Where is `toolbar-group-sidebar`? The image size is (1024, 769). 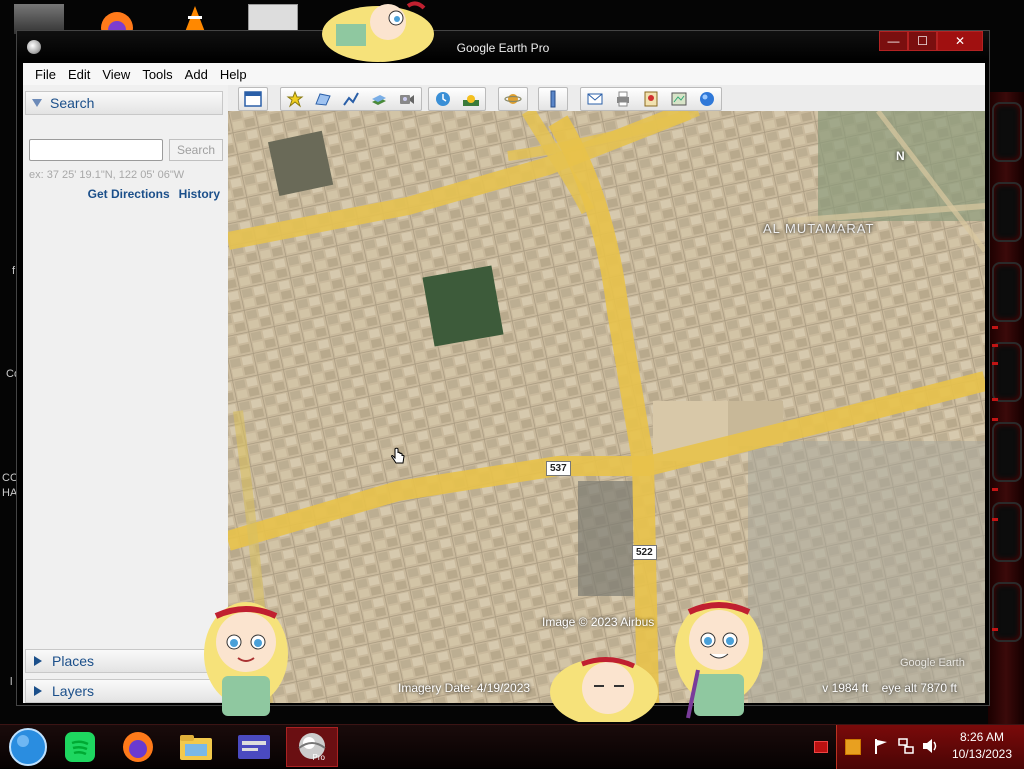
toolbar-group-sidebar is located at coordinates (253, 99).